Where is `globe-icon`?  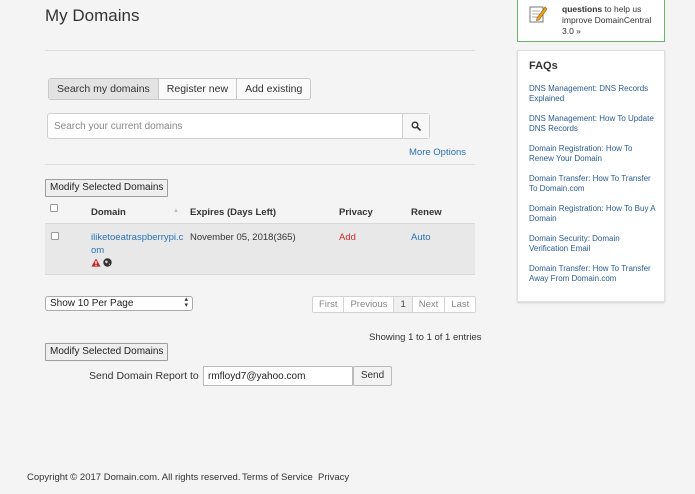 globe-icon is located at coordinates (107, 262).